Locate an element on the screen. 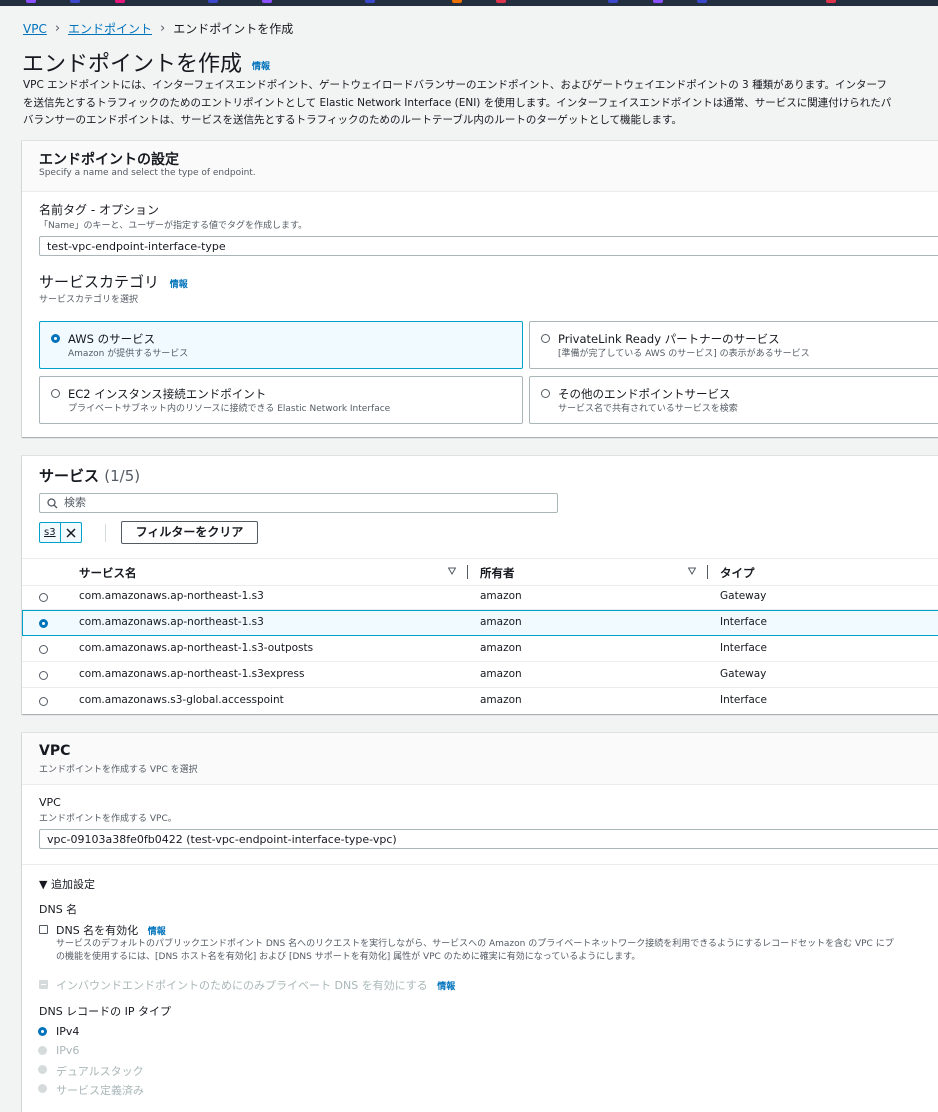 This screenshot has width=938, height=1112. panel-subtitle: エンドポイントを作成する VPC を選択 is located at coordinates (118, 770).